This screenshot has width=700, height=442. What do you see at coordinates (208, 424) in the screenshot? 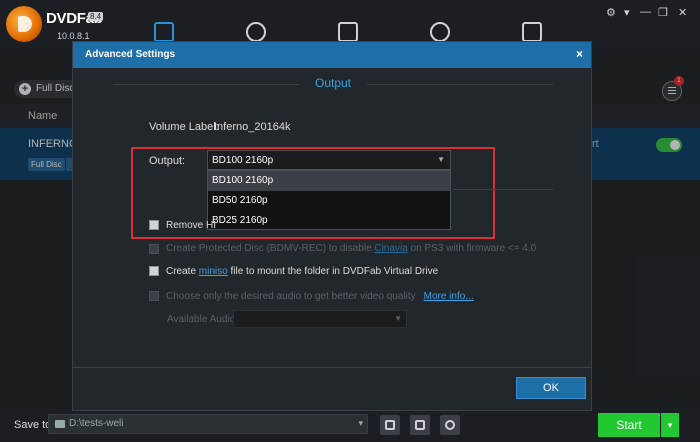
I see `save-path-field: D:\tests-weli ▾` at bounding box center [208, 424].